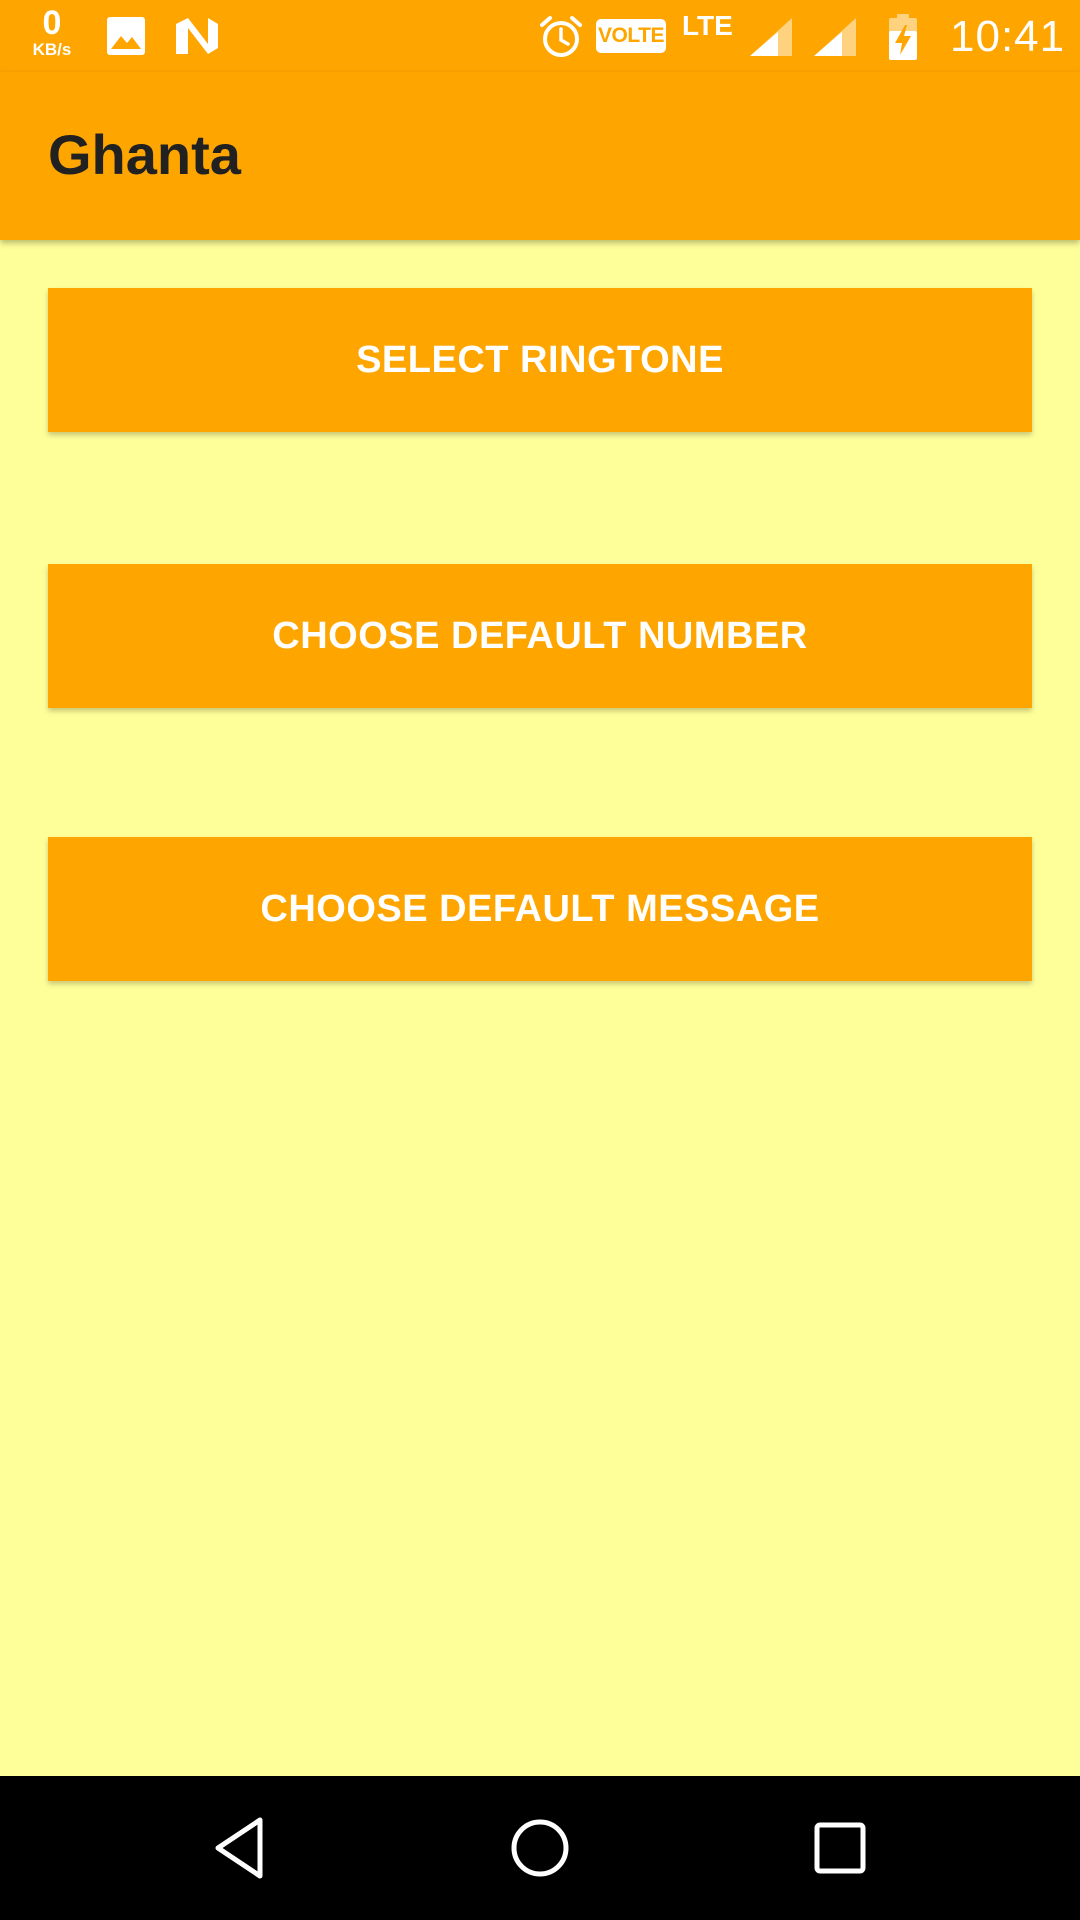 The image size is (1080, 1920). I want to click on status-bar: 0 KB/s VOLTE LTE 10:41, so click(540, 36).